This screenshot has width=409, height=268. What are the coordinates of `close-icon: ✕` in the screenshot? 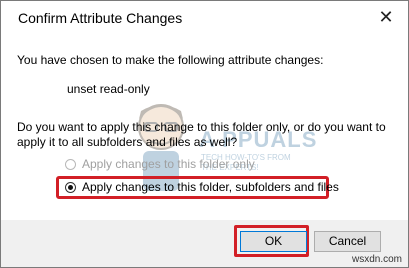 It's located at (386, 17).